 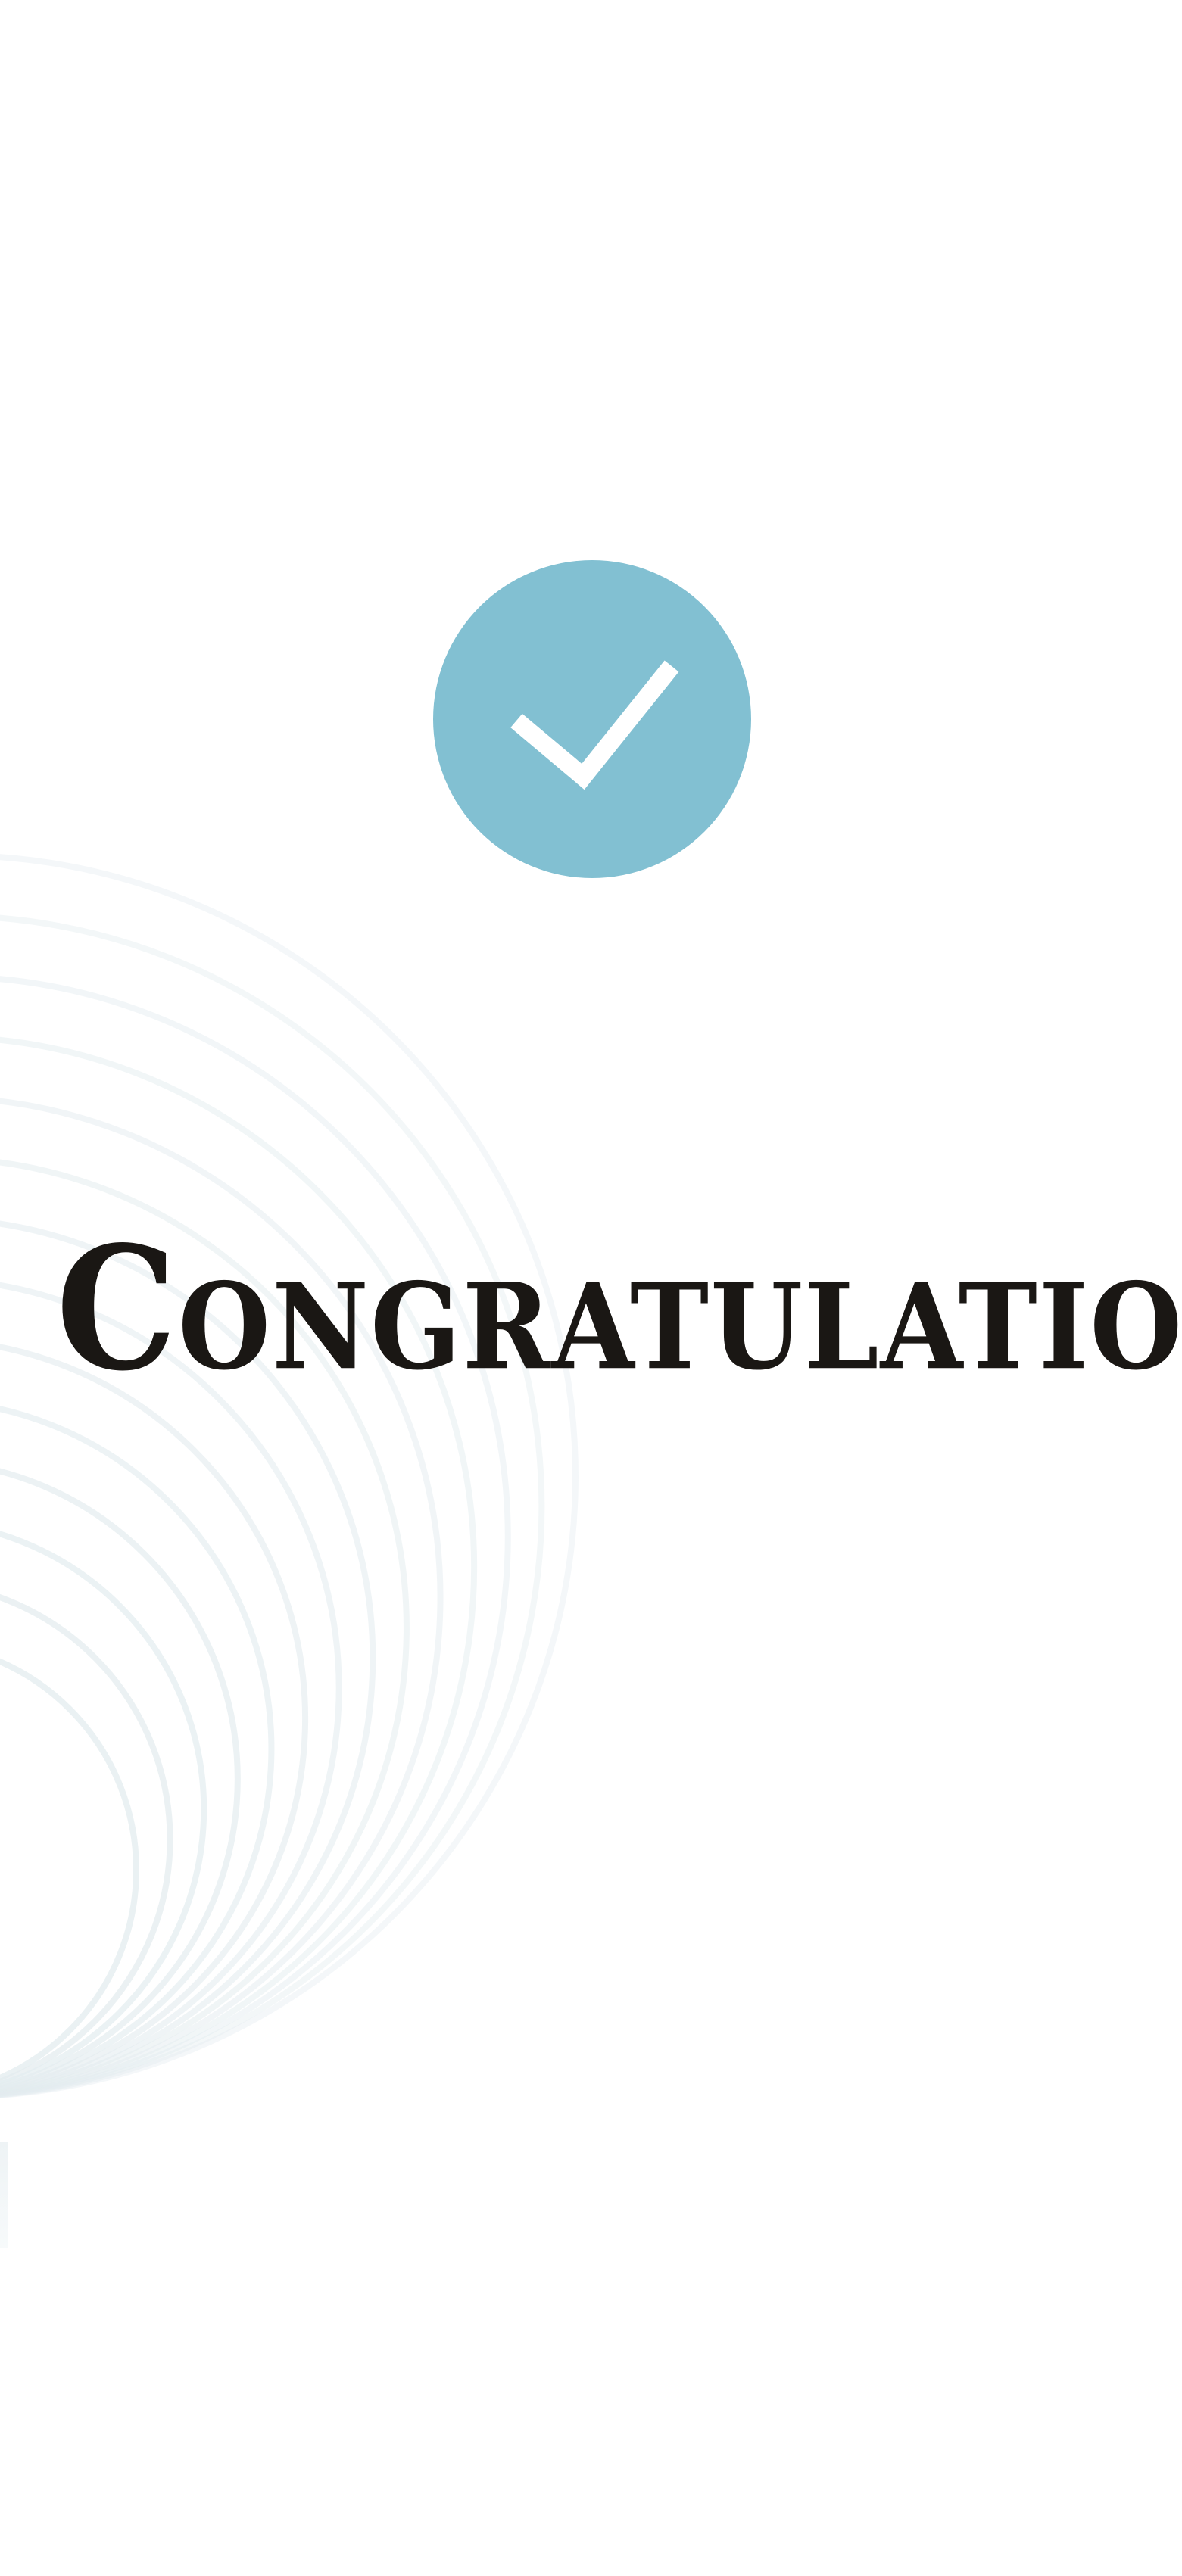 What do you see at coordinates (592, 719) in the screenshot?
I see `check-circle-icon` at bounding box center [592, 719].